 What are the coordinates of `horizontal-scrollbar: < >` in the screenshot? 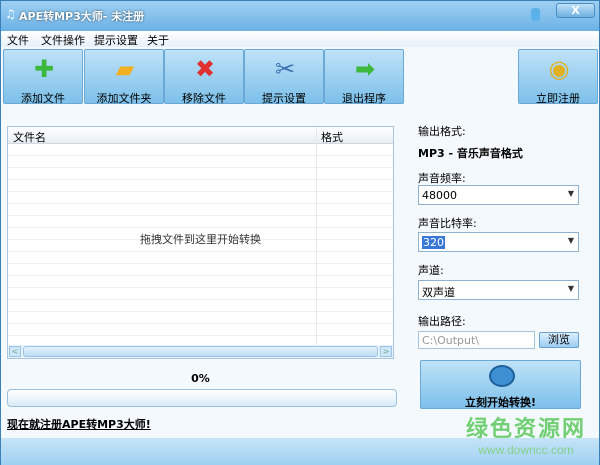 It's located at (200, 351).